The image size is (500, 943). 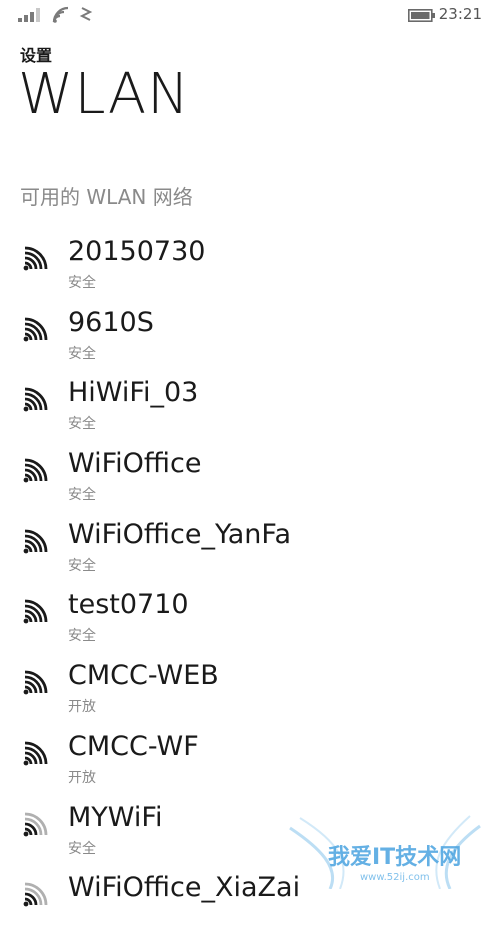 I want to click on network-name: 20150730, so click(x=137, y=251).